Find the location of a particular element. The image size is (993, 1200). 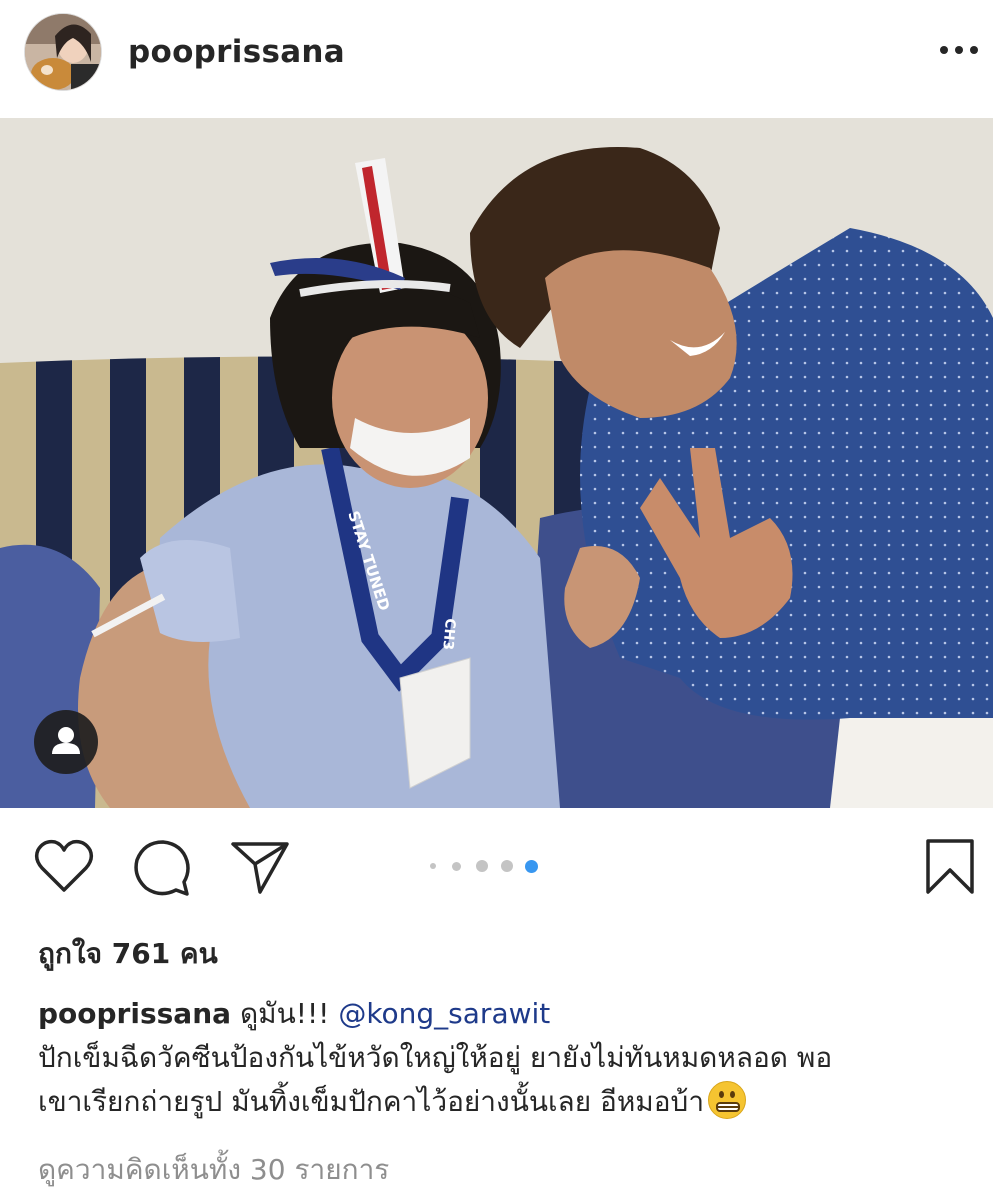

profile-avatar is located at coordinates (63, 52).